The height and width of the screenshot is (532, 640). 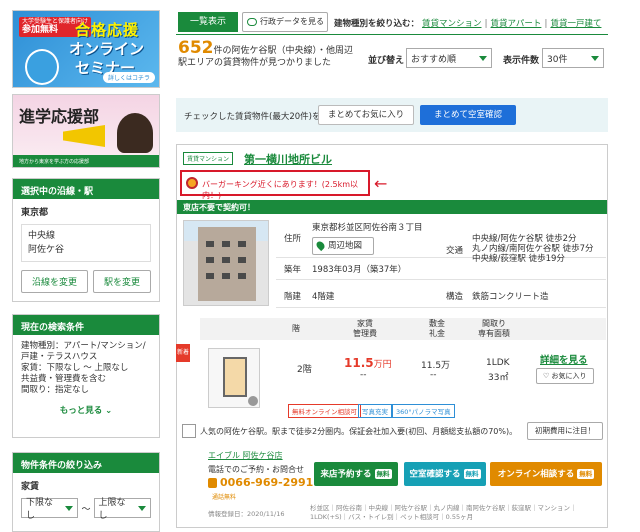 I want to click on banner-title: 進学応援部, so click(x=59, y=116).